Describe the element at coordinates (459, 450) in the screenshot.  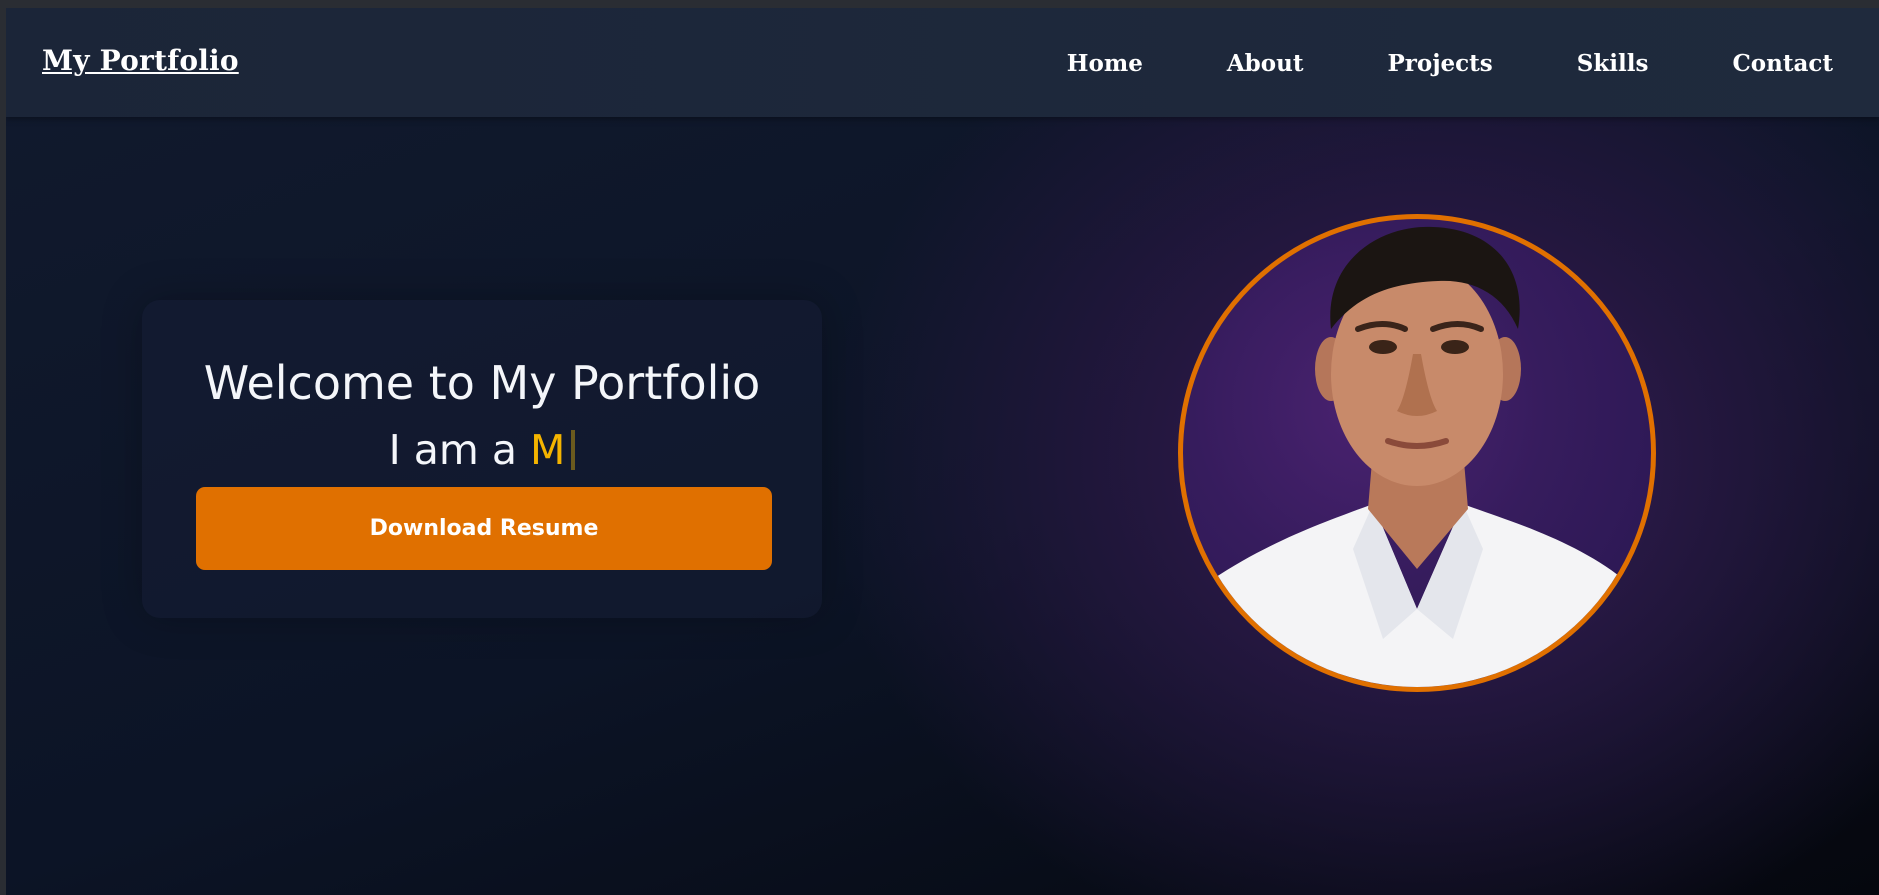
I see `typing-prefix: I am a` at that location.